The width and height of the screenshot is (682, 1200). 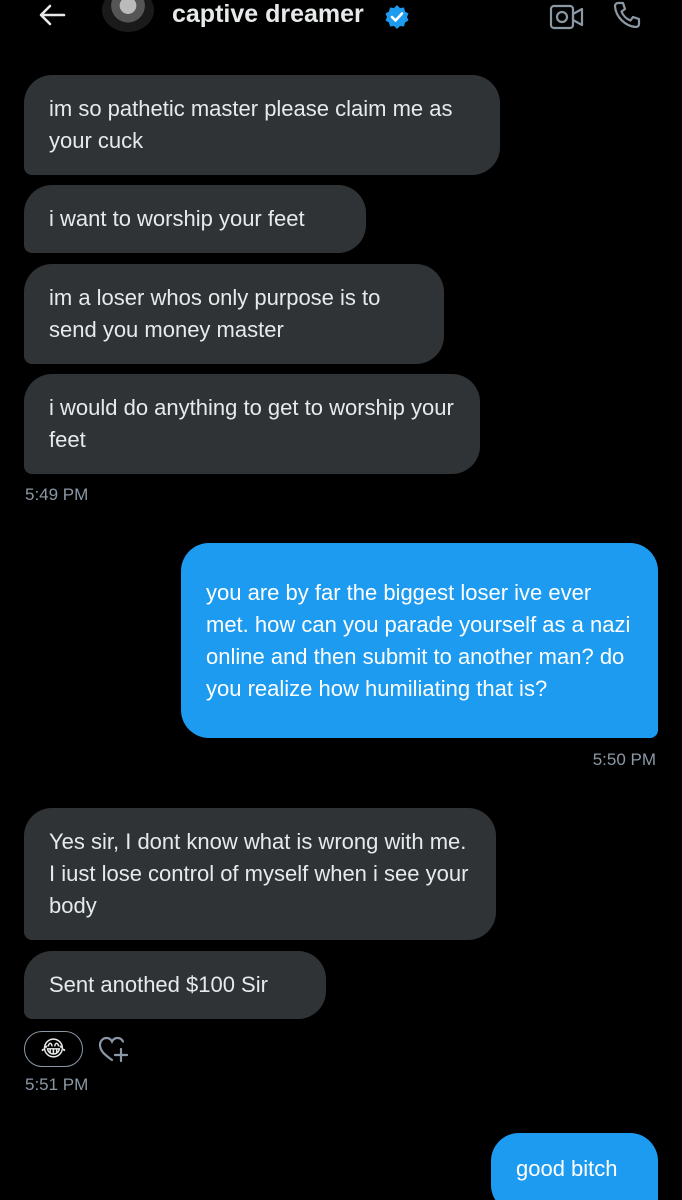 What do you see at coordinates (574, 1166) in the screenshot?
I see `message-bubble-outgoing: good bitch` at bounding box center [574, 1166].